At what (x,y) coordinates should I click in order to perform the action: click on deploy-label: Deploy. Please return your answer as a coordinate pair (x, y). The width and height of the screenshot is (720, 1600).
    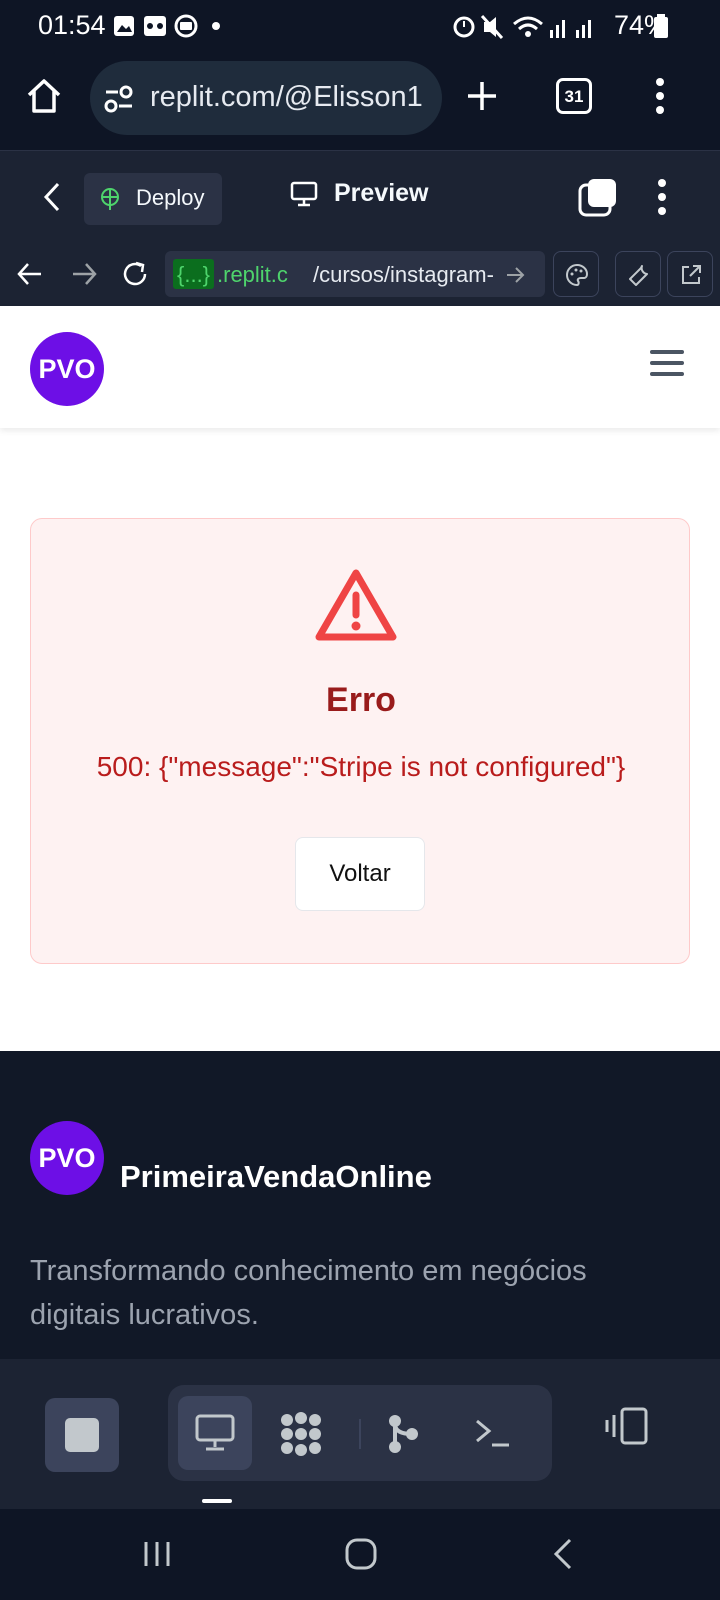
    Looking at the image, I should click on (170, 197).